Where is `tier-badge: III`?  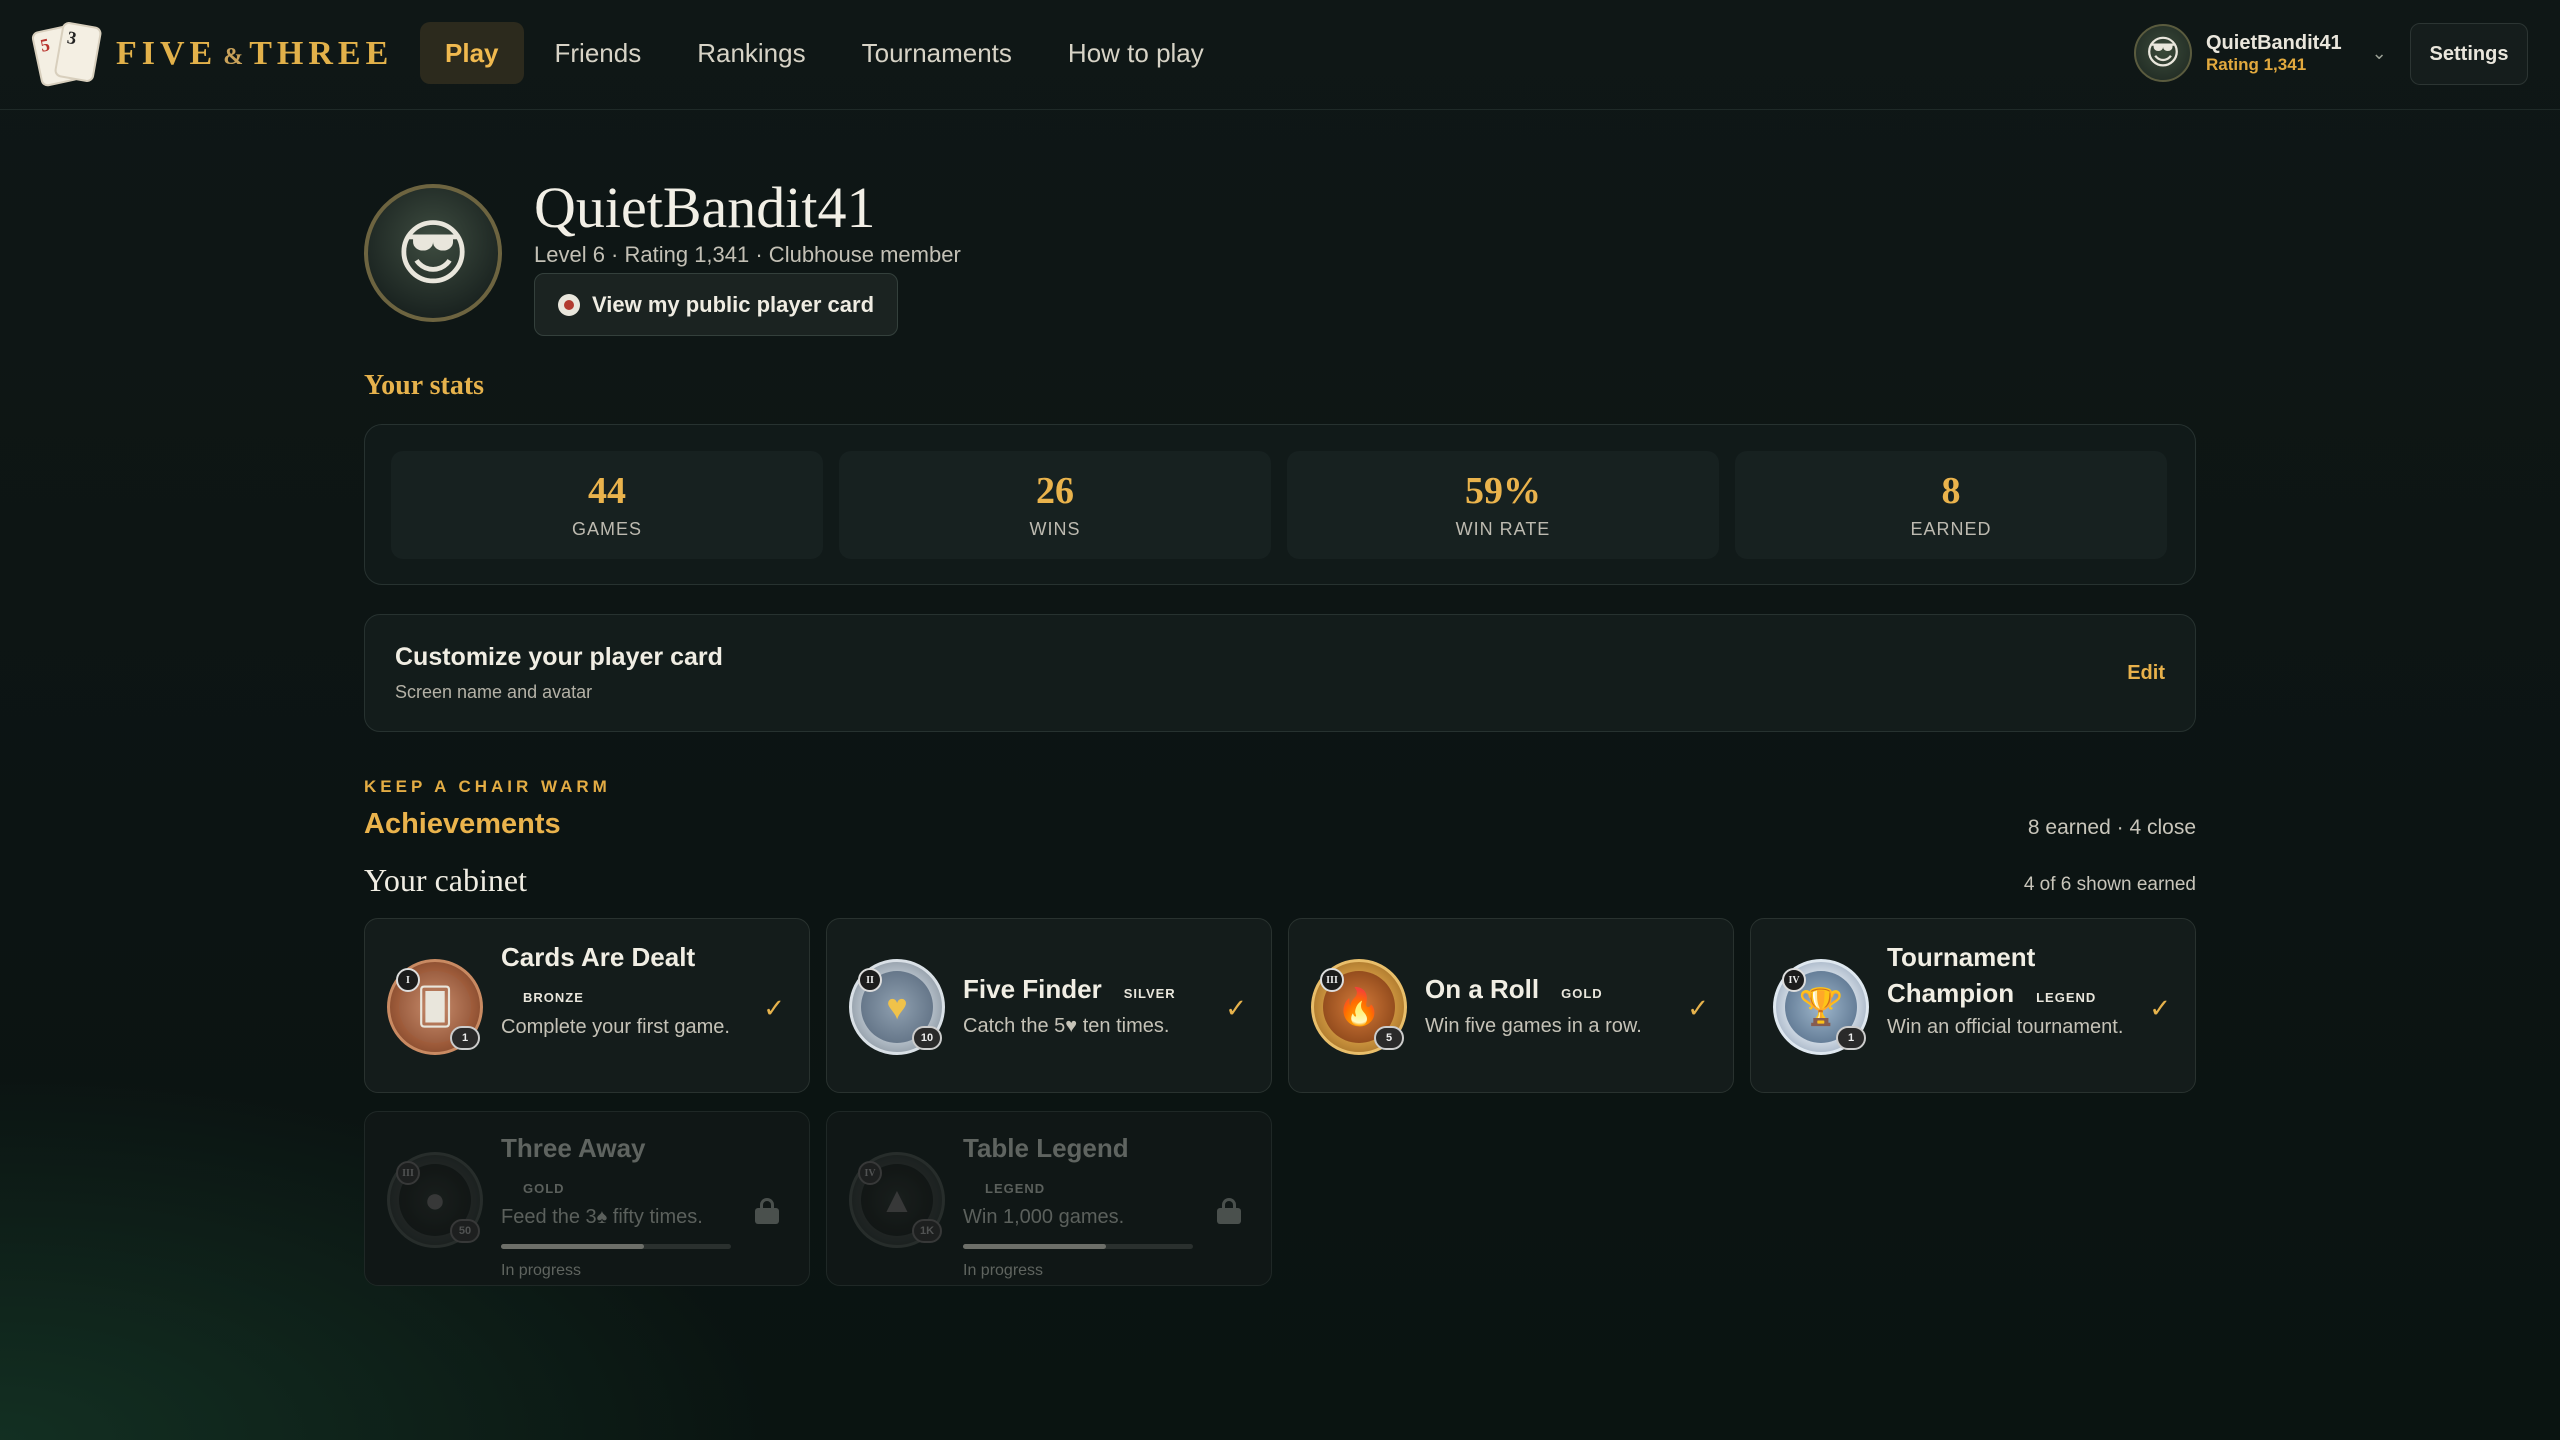 tier-badge: III is located at coordinates (1332, 980).